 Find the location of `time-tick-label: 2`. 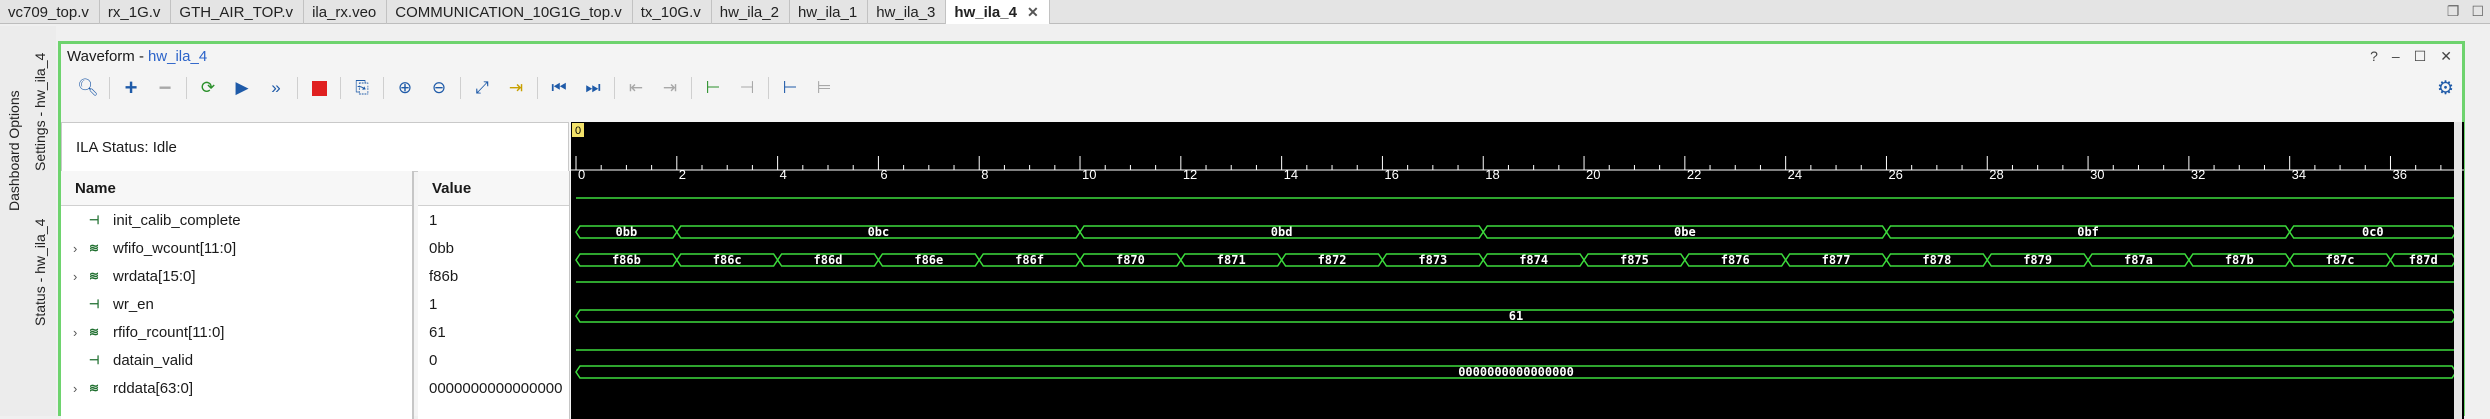

time-tick-label: 2 is located at coordinates (682, 174).